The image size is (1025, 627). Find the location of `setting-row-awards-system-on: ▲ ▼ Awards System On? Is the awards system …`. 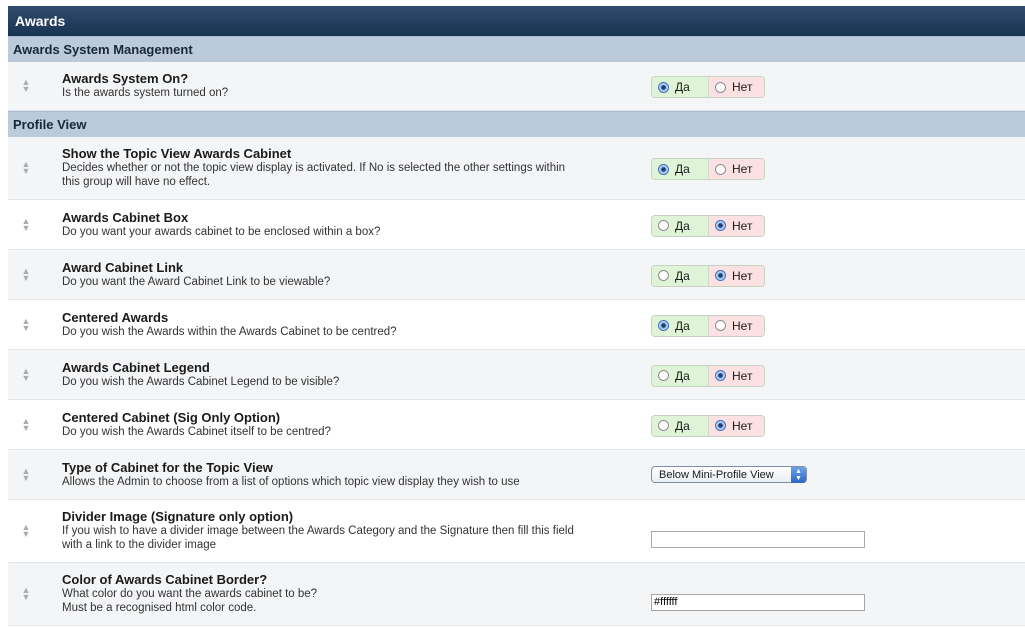

setting-row-awards-system-on: ▲ ▼ Awards System On? Is the awards system … is located at coordinates (516, 86).